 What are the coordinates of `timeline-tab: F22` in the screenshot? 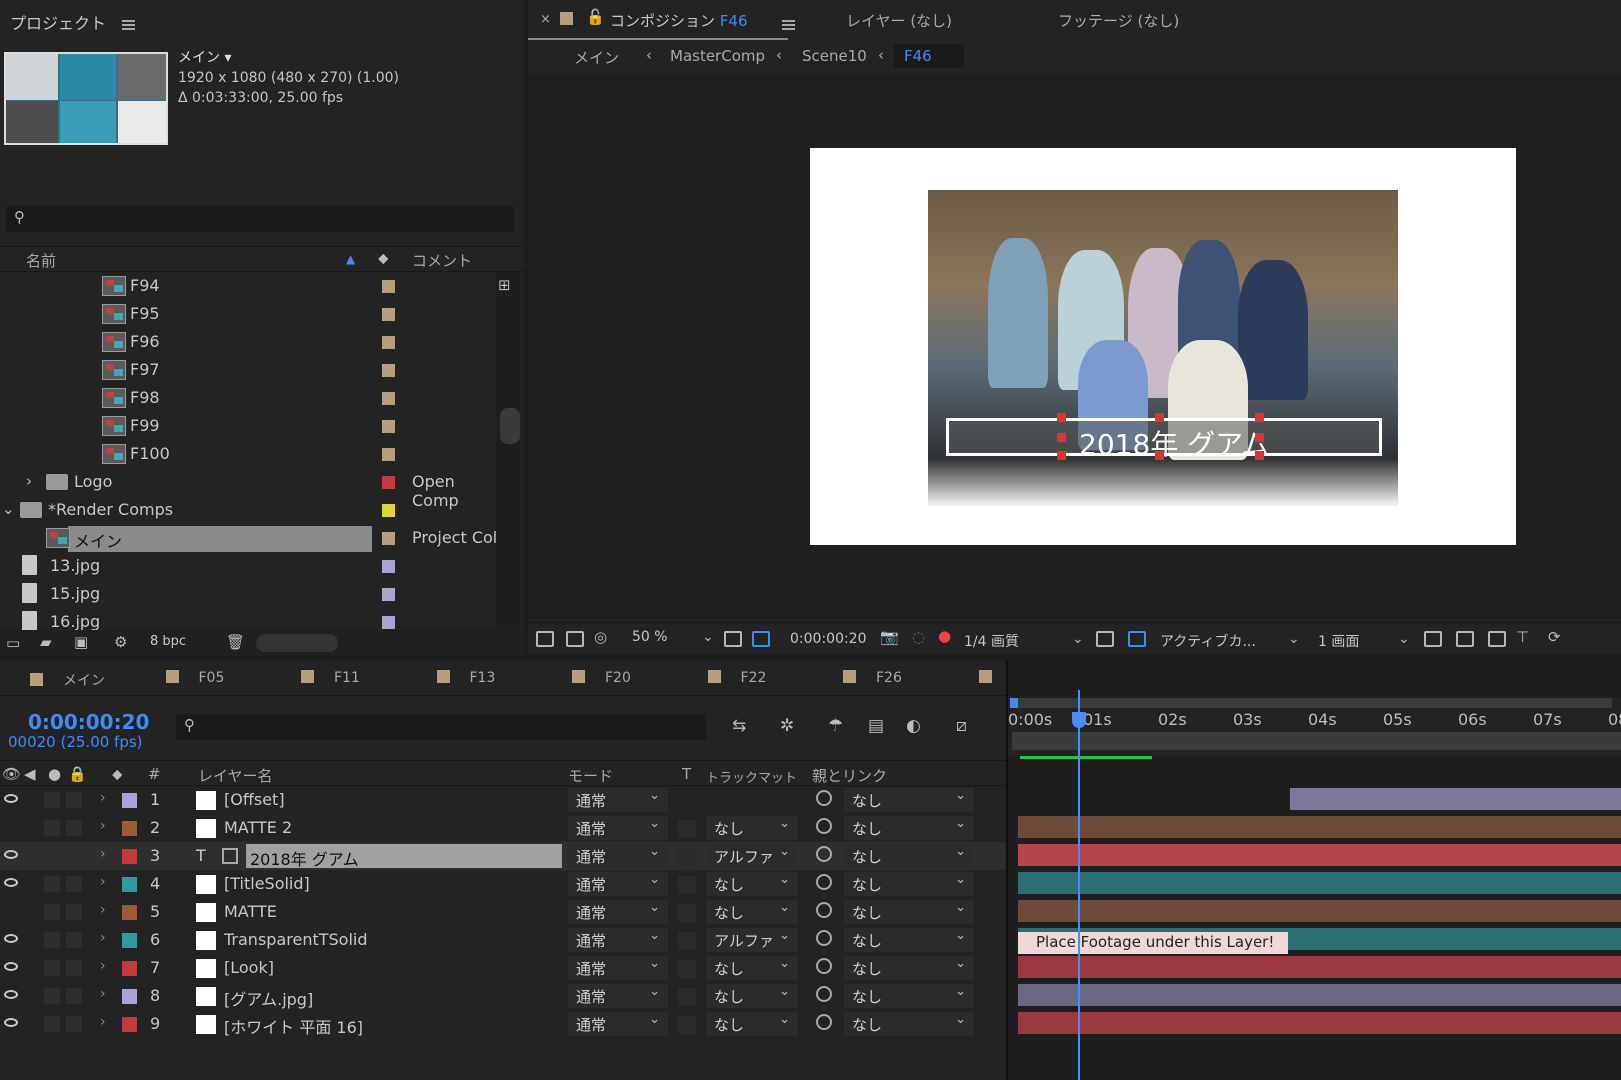 It's located at (736, 678).